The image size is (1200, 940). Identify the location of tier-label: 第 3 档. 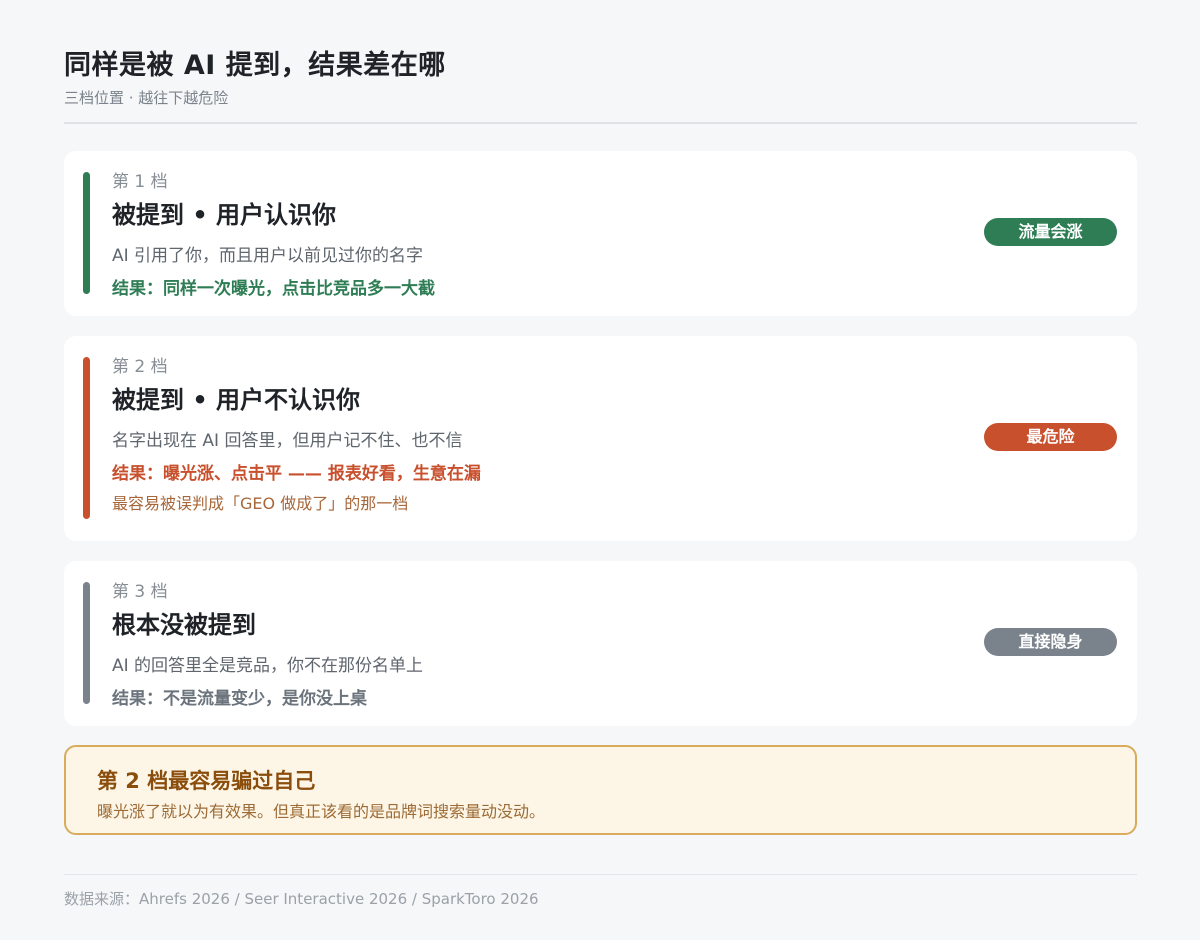
(140, 592).